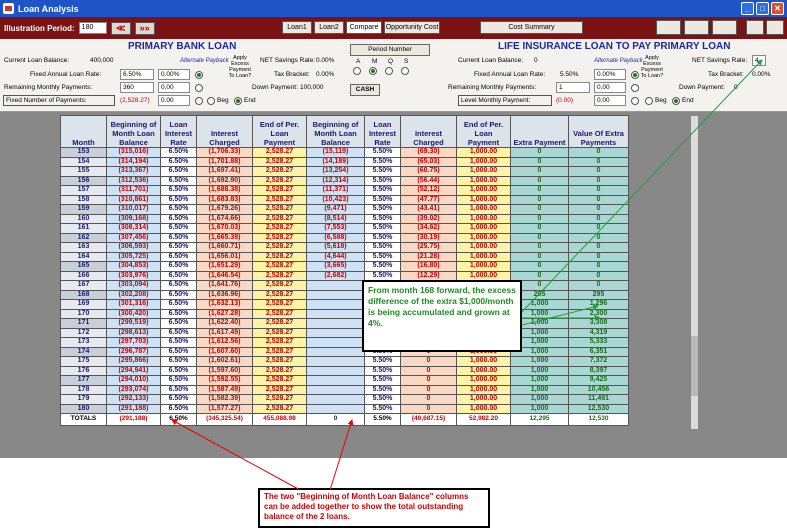  What do you see at coordinates (224, 180) in the screenshot?
I see `table-cell: (1,692.90)` at bounding box center [224, 180].